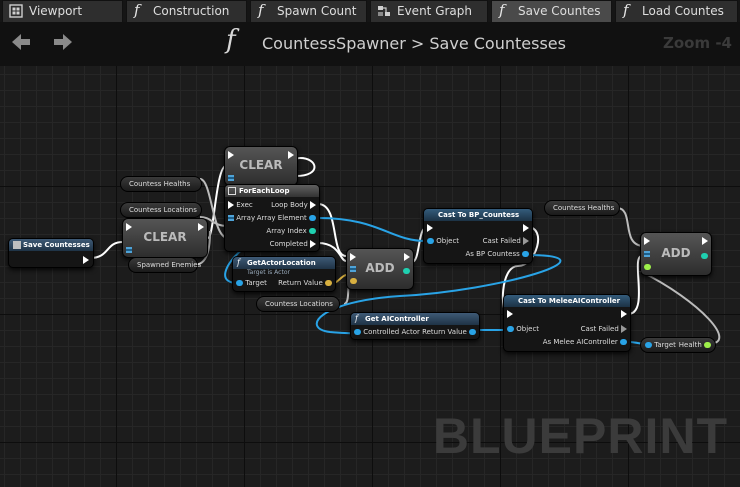 The image size is (740, 487). I want to click on variable-countess-locations: Countess Locations, so click(161, 210).